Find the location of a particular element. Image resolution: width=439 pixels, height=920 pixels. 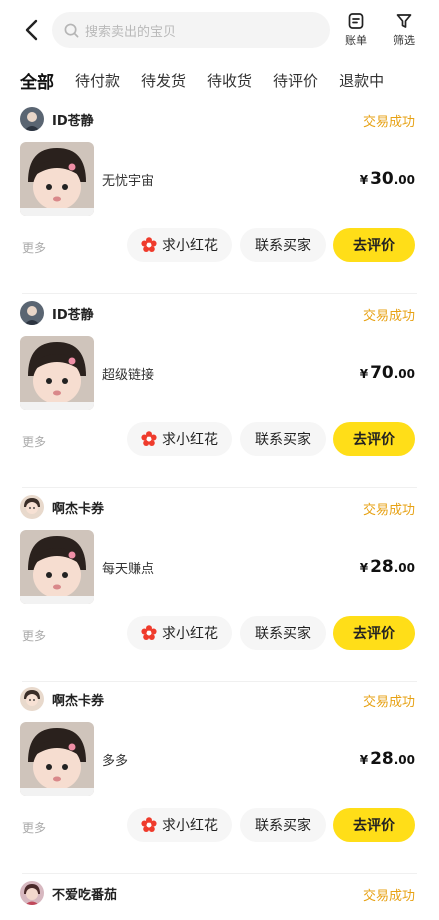

back-arrow-icon is located at coordinates (31, 30).